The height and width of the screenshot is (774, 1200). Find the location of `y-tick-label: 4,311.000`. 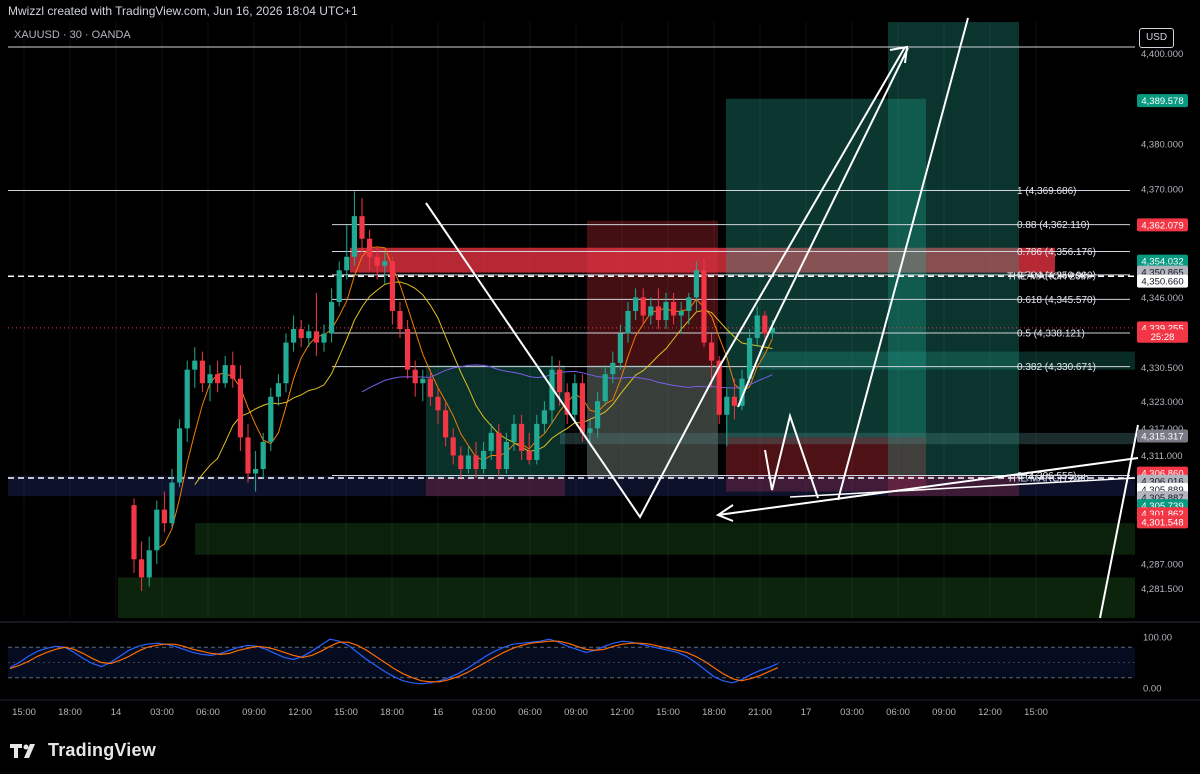

y-tick-label: 4,311.000 is located at coordinates (1162, 456).